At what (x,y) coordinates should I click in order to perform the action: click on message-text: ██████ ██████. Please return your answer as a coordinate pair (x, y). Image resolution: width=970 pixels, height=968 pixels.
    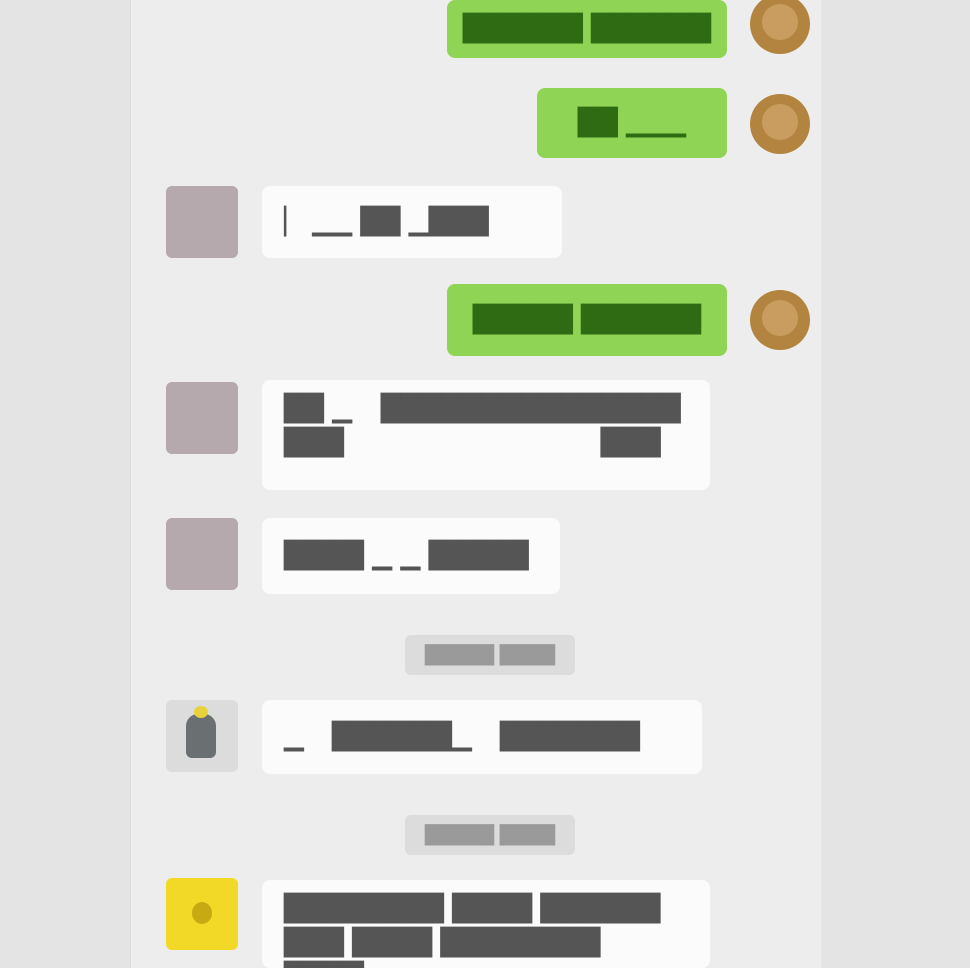
    Looking at the image, I should click on (587, 29).